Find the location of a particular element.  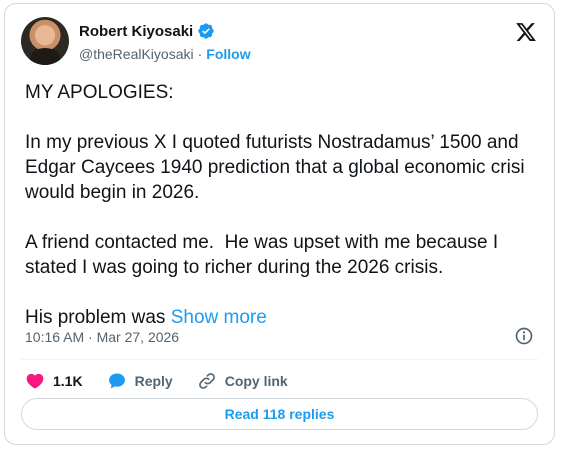

author-name-row: Robert Kiyosaki is located at coordinates (147, 31).